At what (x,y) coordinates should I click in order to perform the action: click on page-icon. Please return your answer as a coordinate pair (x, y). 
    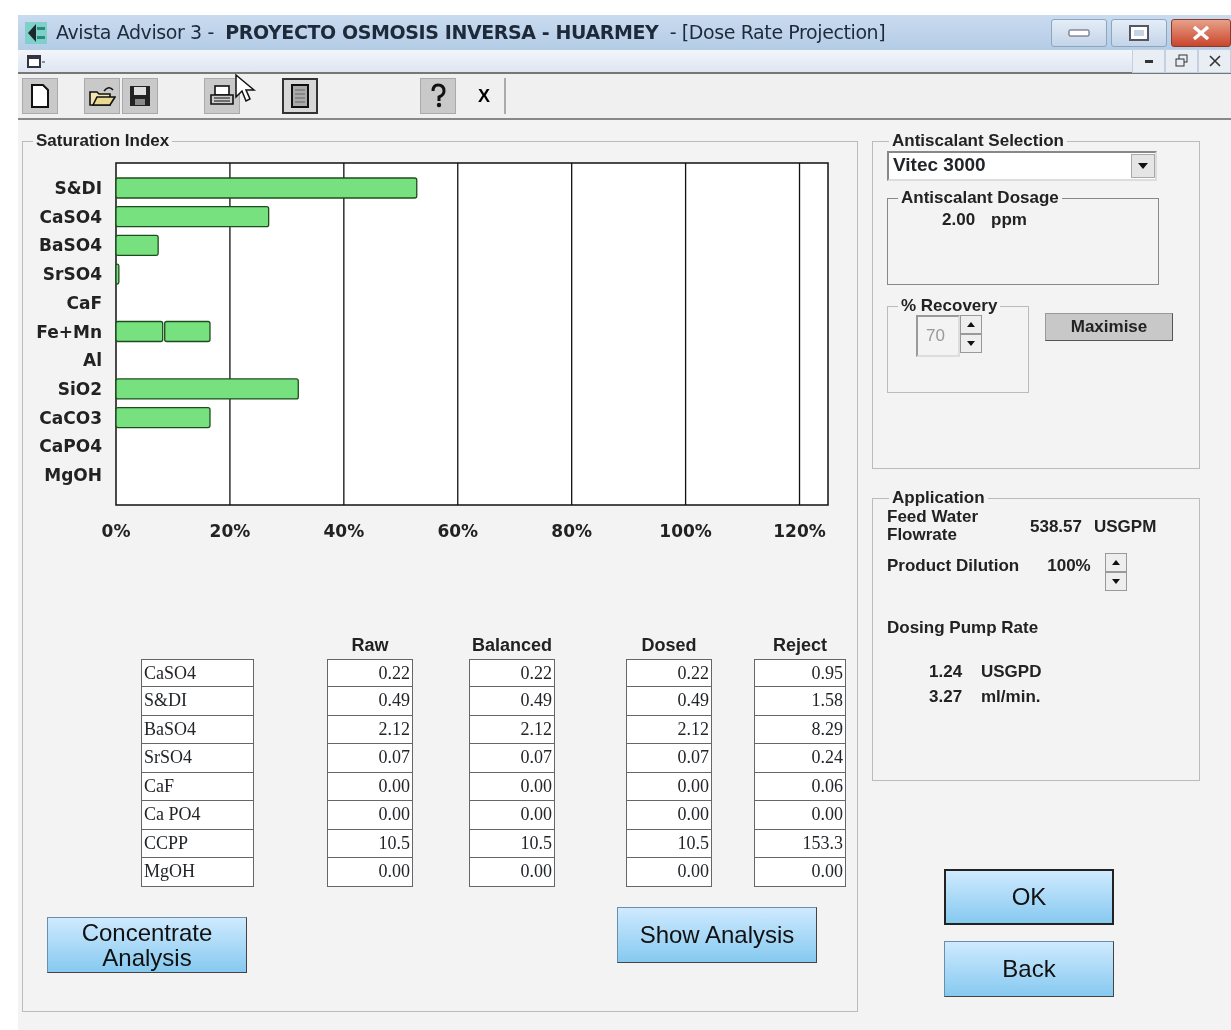
    Looking at the image, I should click on (300, 96).